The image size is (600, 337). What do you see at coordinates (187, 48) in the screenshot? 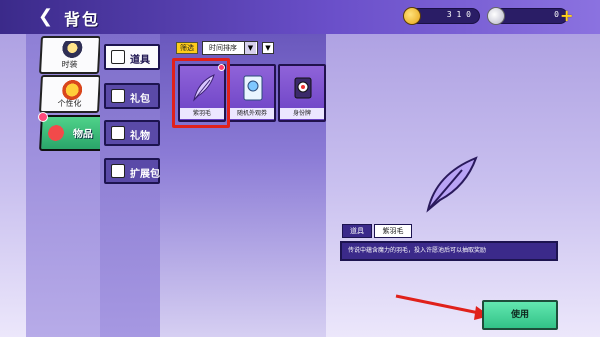
I see `filter-badge: 筛选` at bounding box center [187, 48].